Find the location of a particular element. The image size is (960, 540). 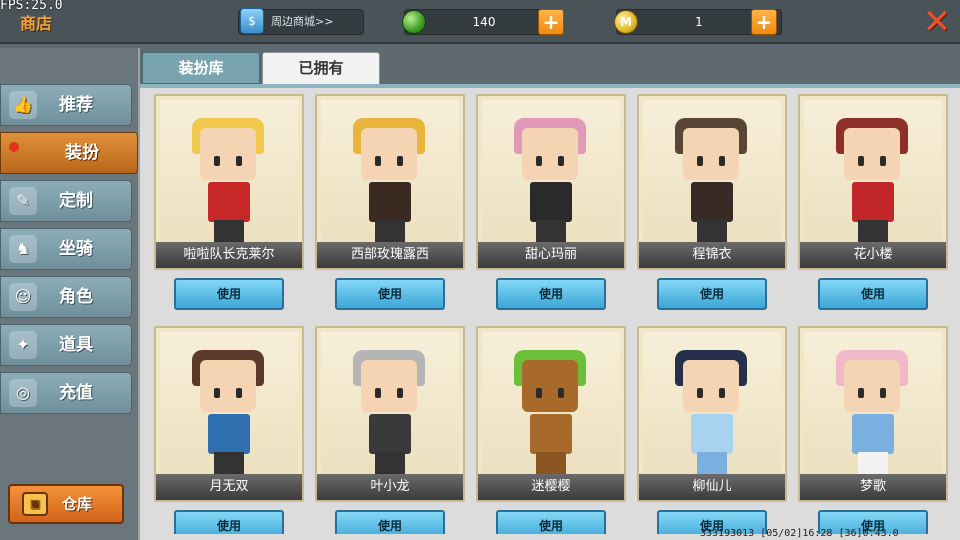

coin-count: 1 is located at coordinates (699, 22).